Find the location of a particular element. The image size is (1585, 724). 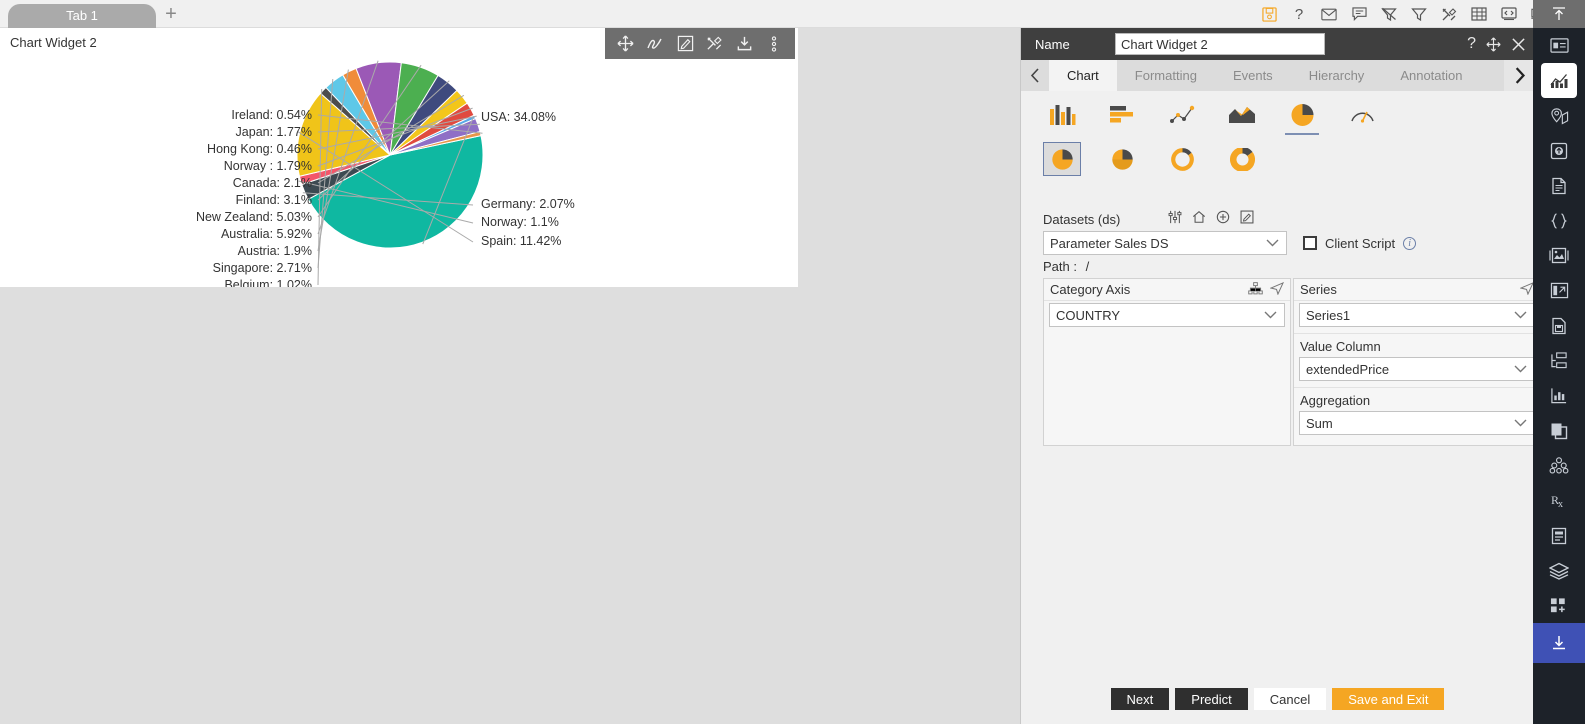

series-field: Series1 is located at coordinates (1417, 317).